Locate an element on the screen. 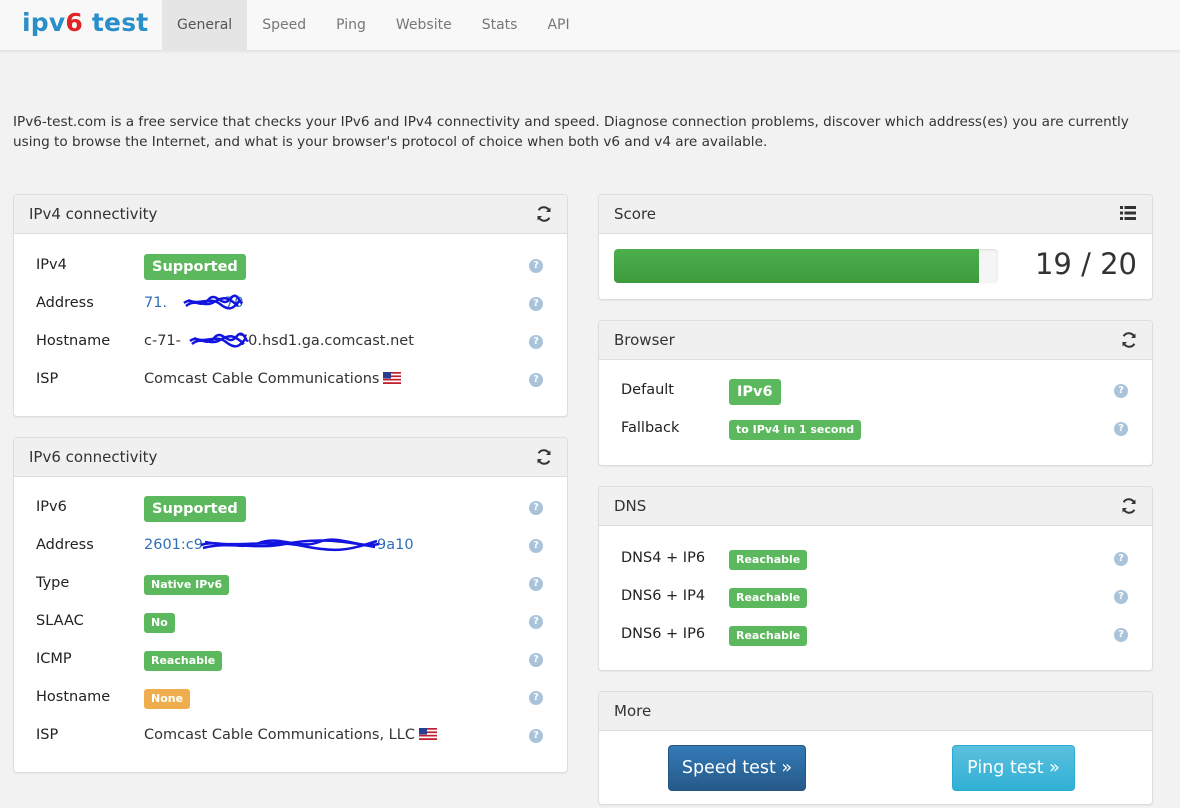 The width and height of the screenshot is (1180, 808). panel-header: IPv4 connectivity is located at coordinates (290, 214).